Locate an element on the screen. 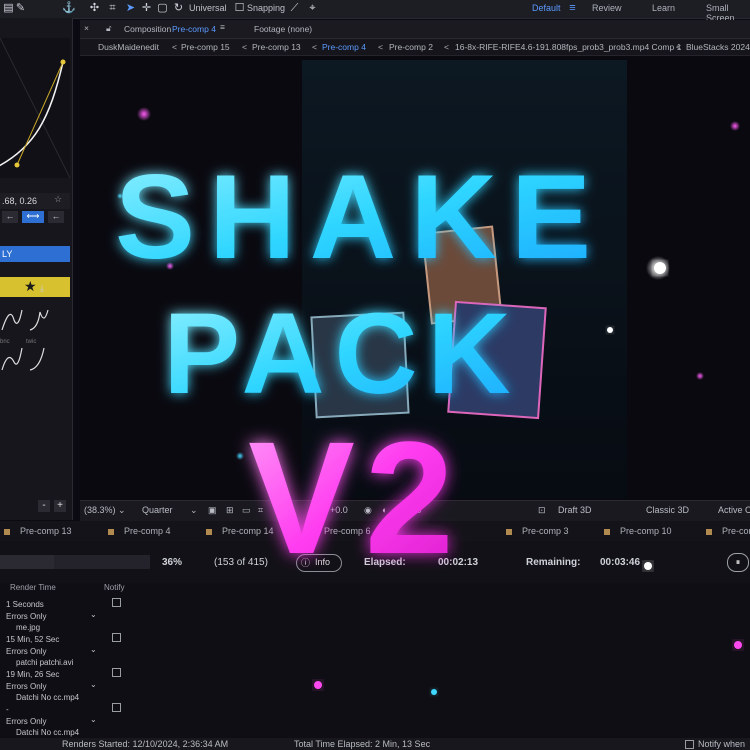 The image size is (750, 750). show-snapshot-icon: ◐ is located at coordinates (384, 510).